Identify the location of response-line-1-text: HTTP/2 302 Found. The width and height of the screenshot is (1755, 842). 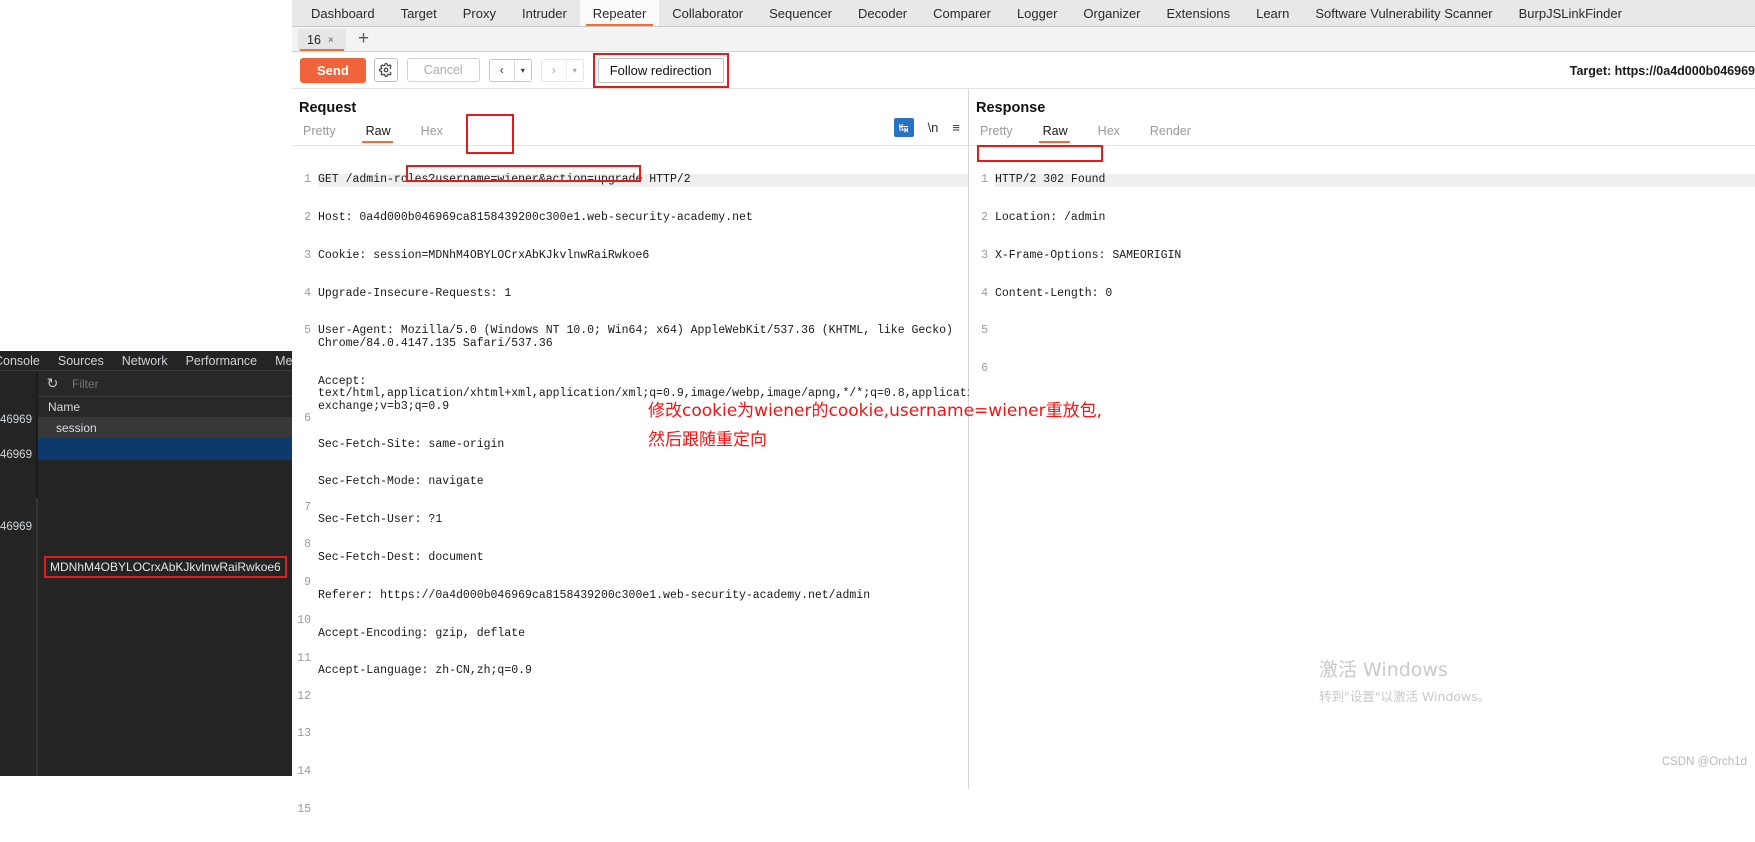
(1050, 180).